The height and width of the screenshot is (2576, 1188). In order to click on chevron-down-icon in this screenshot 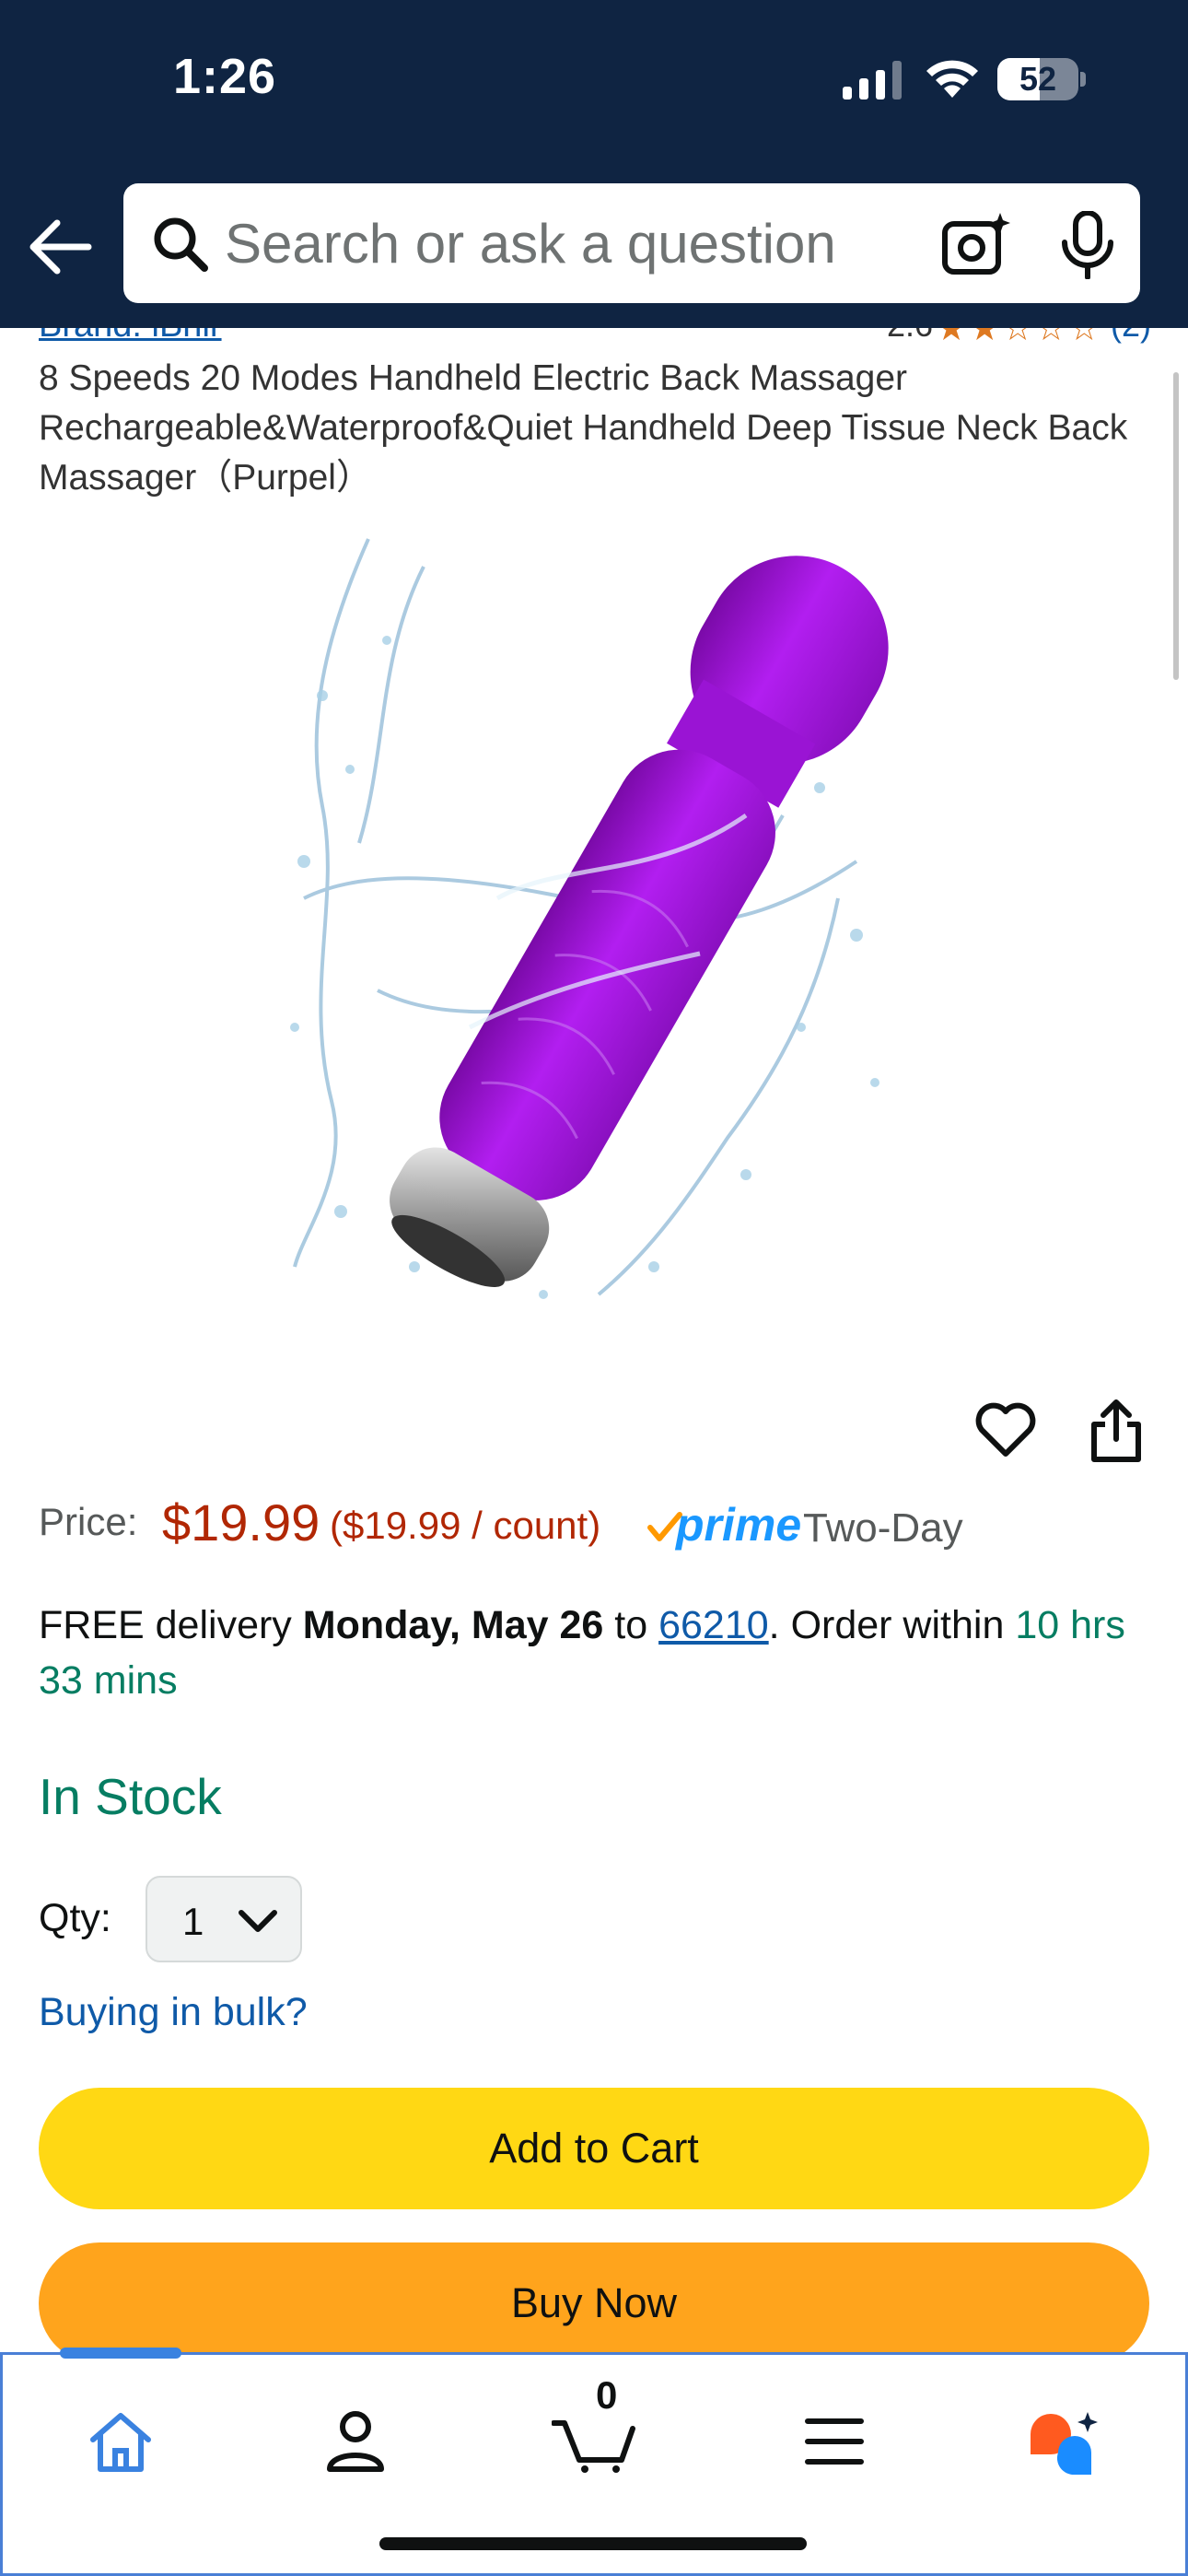, I will do `click(258, 1921)`.